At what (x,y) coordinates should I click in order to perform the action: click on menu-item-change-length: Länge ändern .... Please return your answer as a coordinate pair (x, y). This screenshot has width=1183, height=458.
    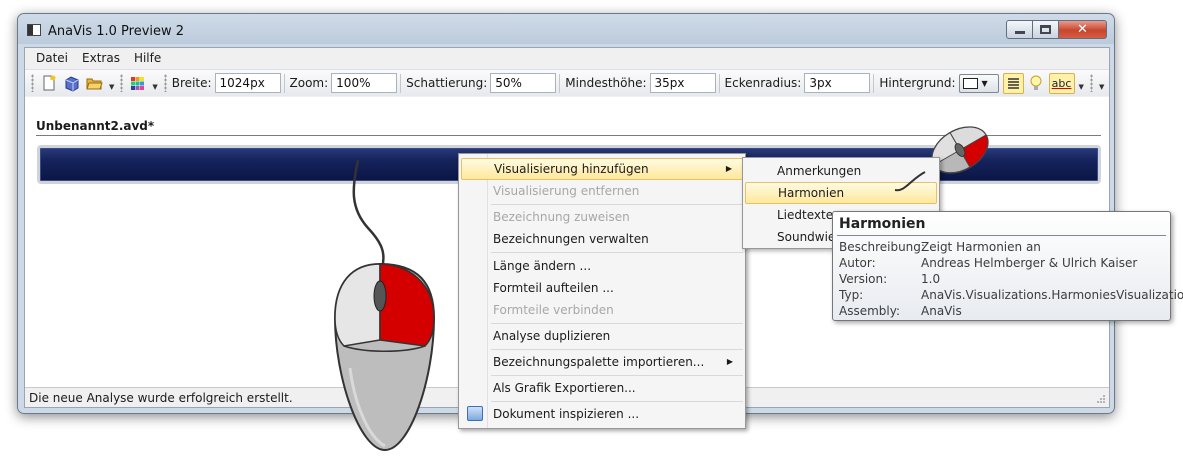
    Looking at the image, I should click on (602, 266).